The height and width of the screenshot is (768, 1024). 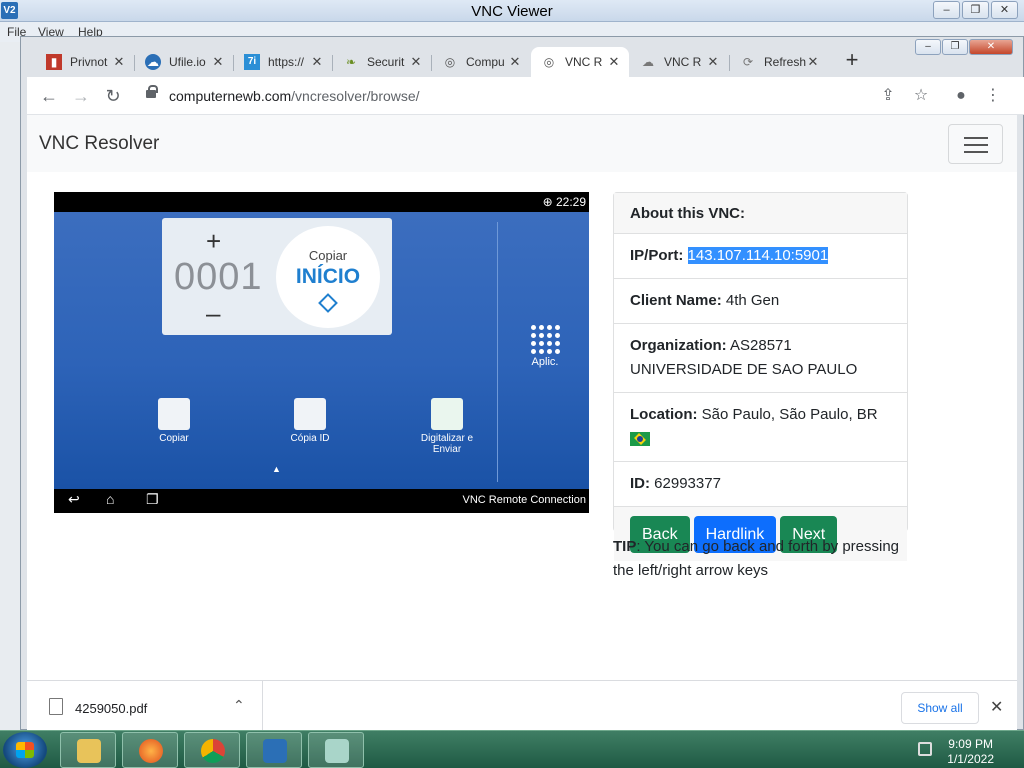 I want to click on tab-vnc-resolver-active: ◎ VNC R ✕, so click(x=580, y=62).